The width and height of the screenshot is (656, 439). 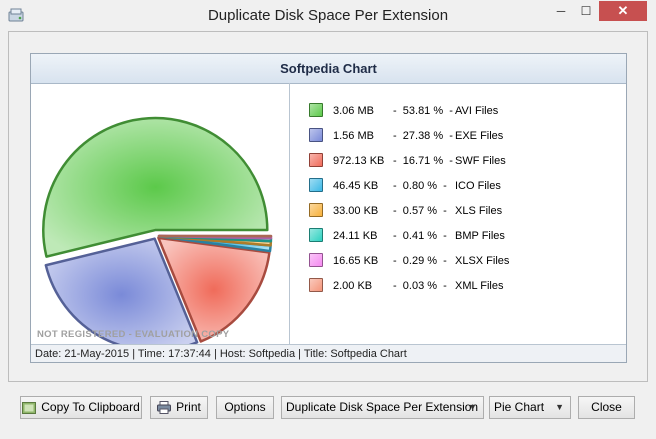 I want to click on legend-percent: - 53.81 % -, so click(x=423, y=111).